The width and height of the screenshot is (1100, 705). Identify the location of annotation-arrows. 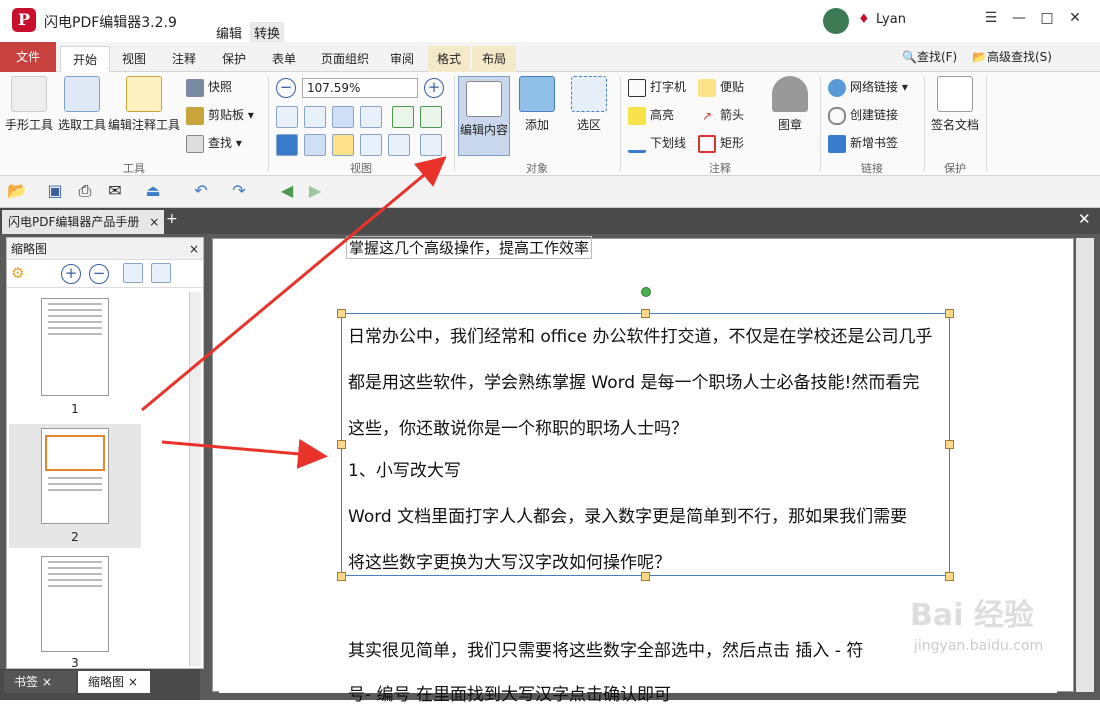
(294, 312).